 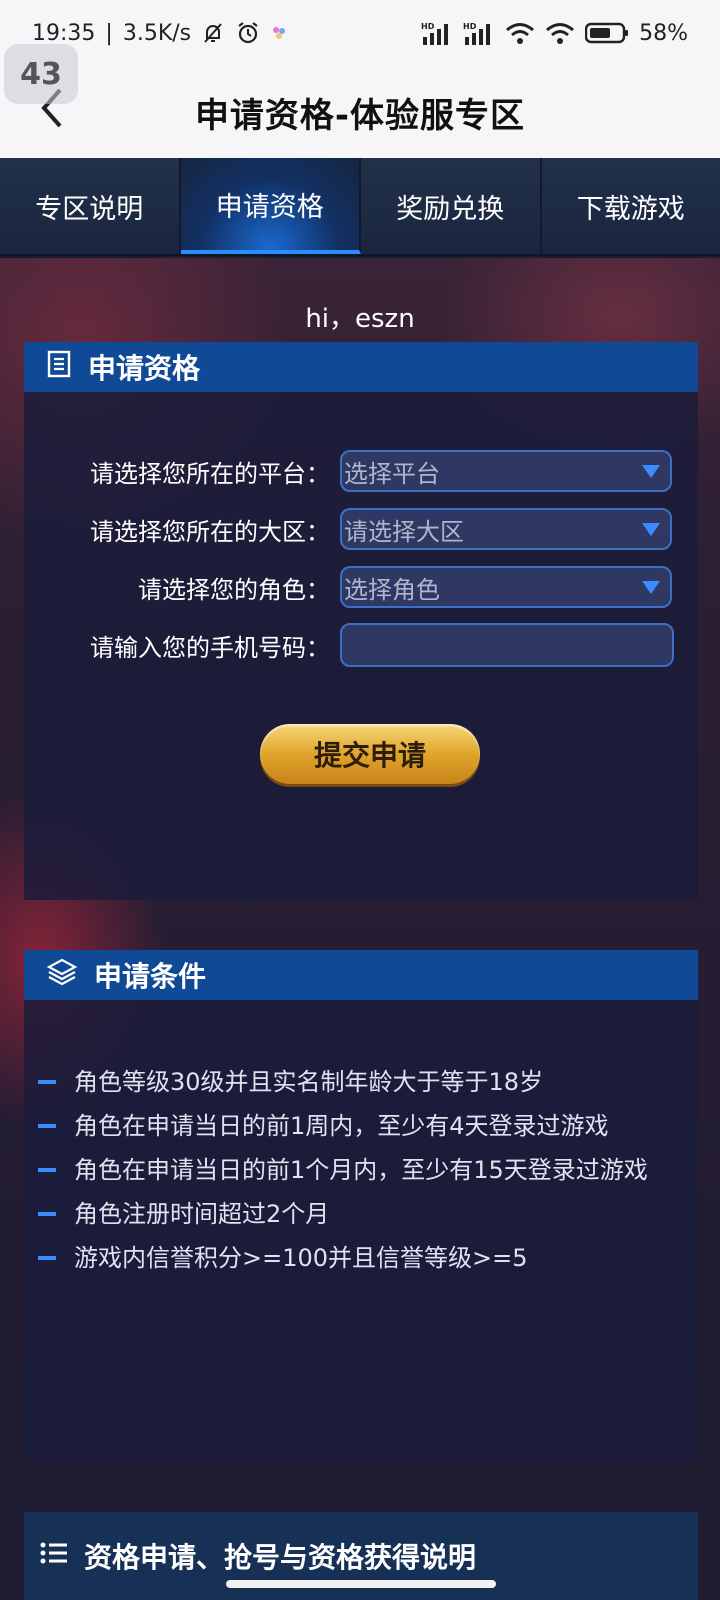 I want to click on status-time: 19:35, so click(x=64, y=33).